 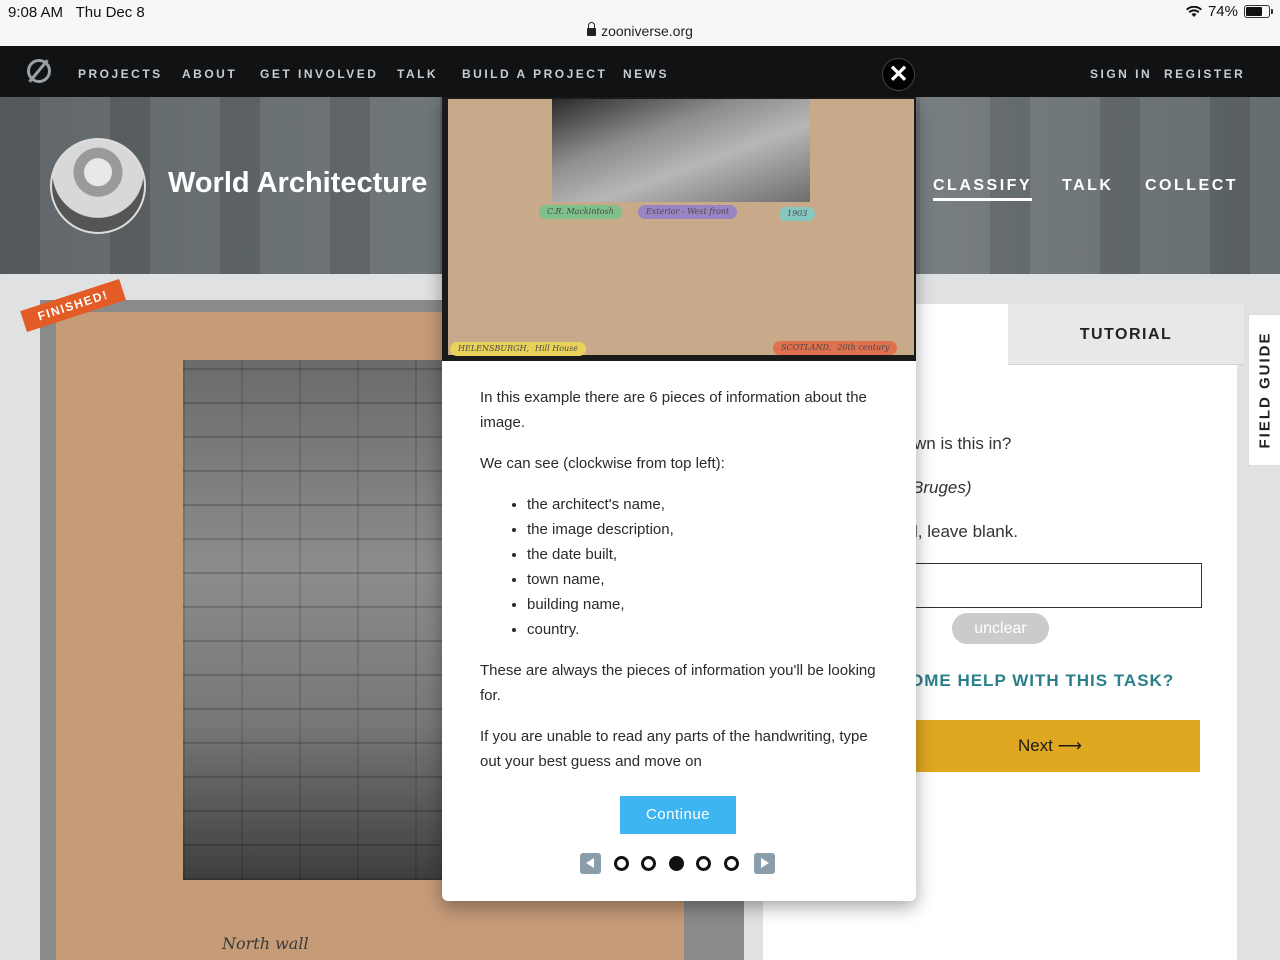 What do you see at coordinates (209, 74) in the screenshot?
I see `nav-about: ABOUT` at bounding box center [209, 74].